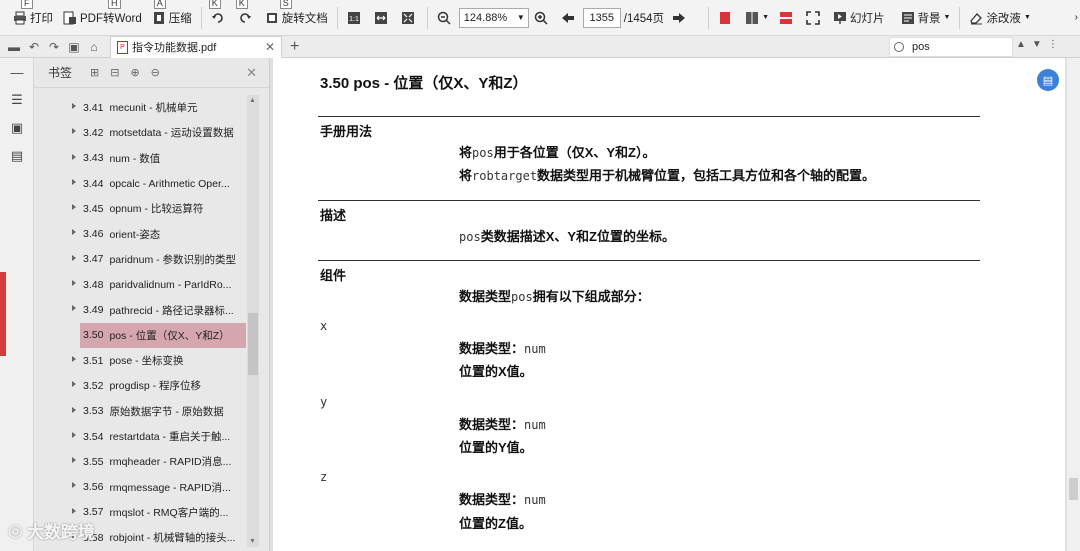 This screenshot has width=1080, height=551. Describe the element at coordinates (140, 259) in the screenshot. I see `bookmark-item: 3.47 paridnum - 参数识别的类型` at that location.